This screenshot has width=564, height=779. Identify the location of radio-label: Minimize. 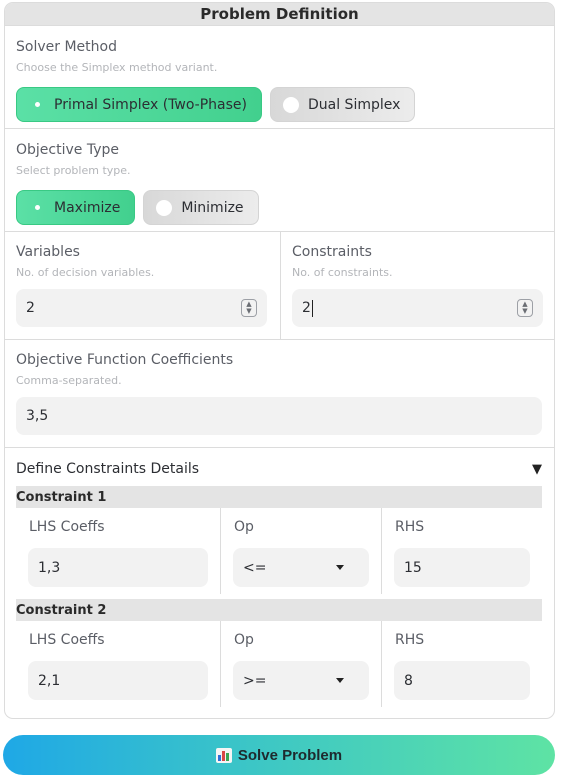
(212, 207).